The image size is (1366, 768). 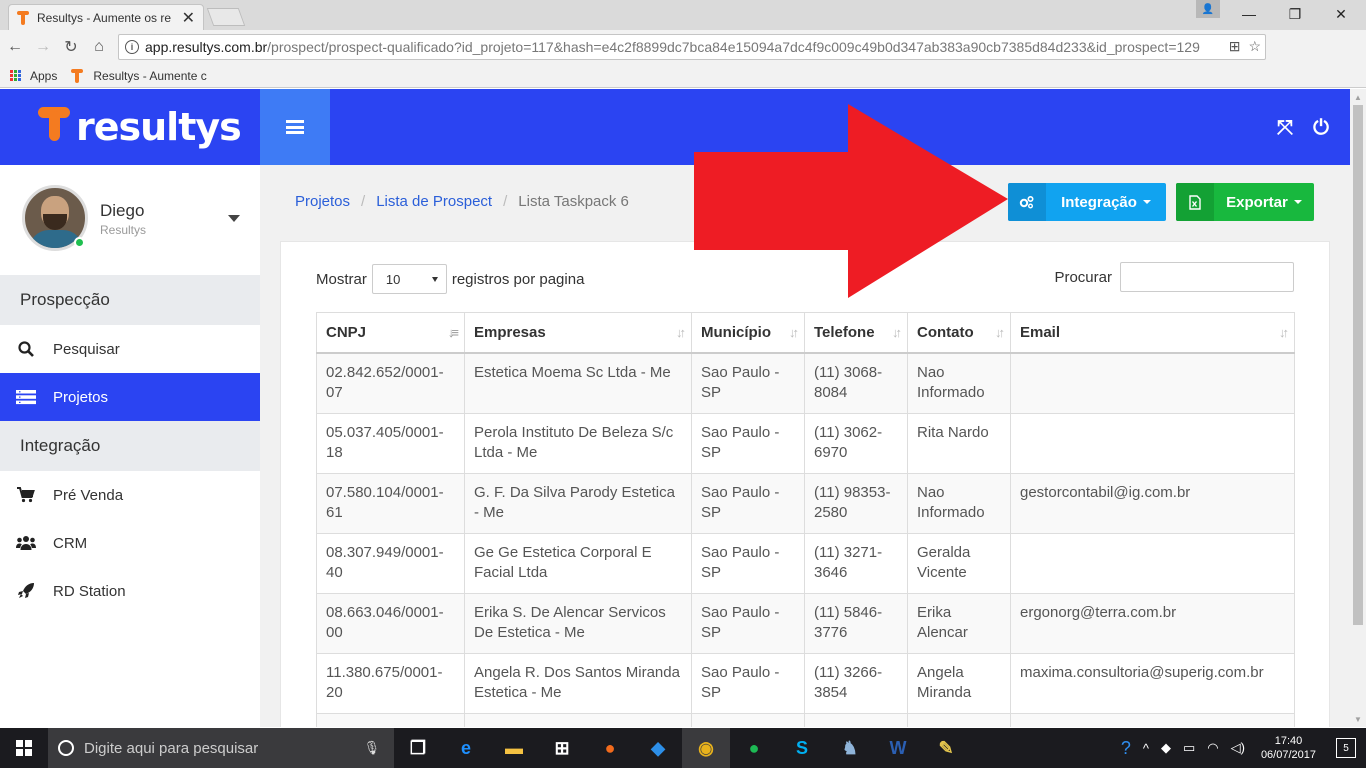 I want to click on column-header-municipio: Município ↓↑, so click(x=748, y=333).